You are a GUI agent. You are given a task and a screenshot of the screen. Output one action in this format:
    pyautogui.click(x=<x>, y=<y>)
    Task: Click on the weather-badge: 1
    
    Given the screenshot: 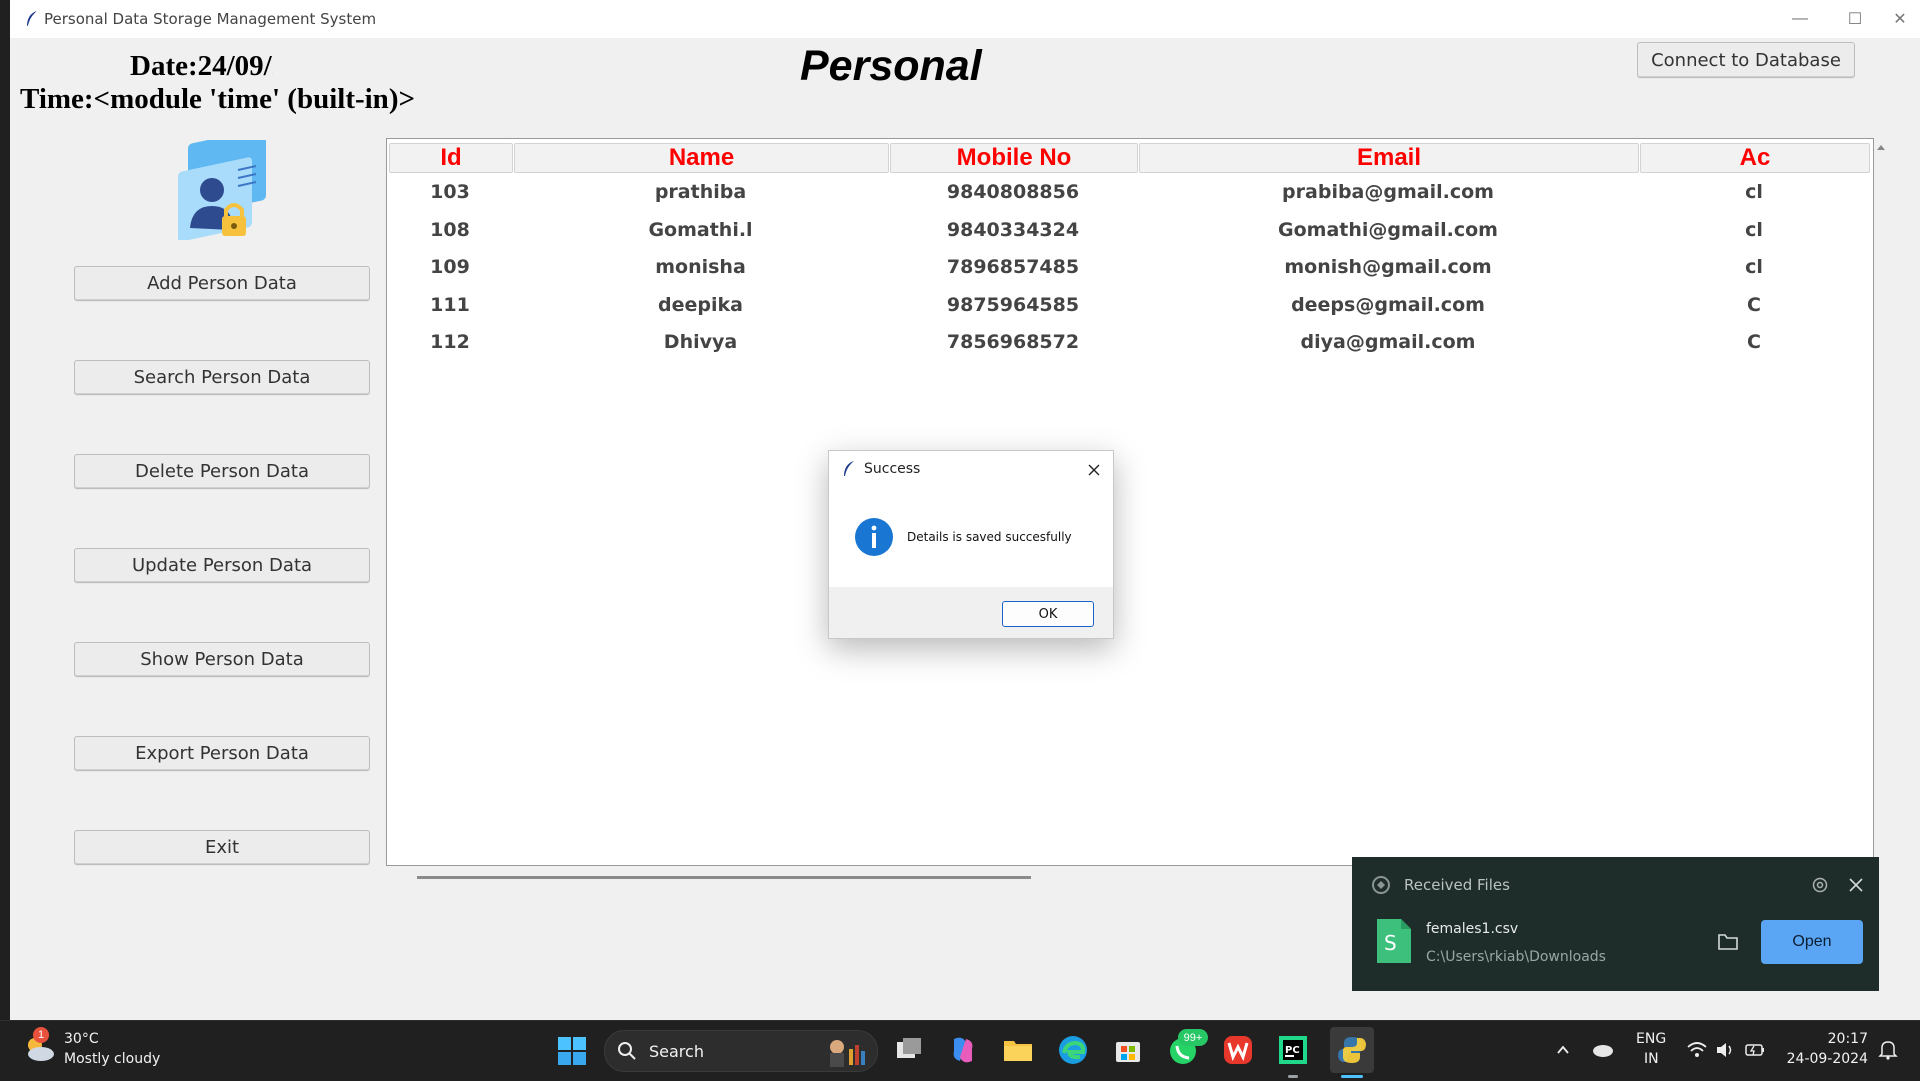 What is the action you would take?
    pyautogui.click(x=41, y=1035)
    